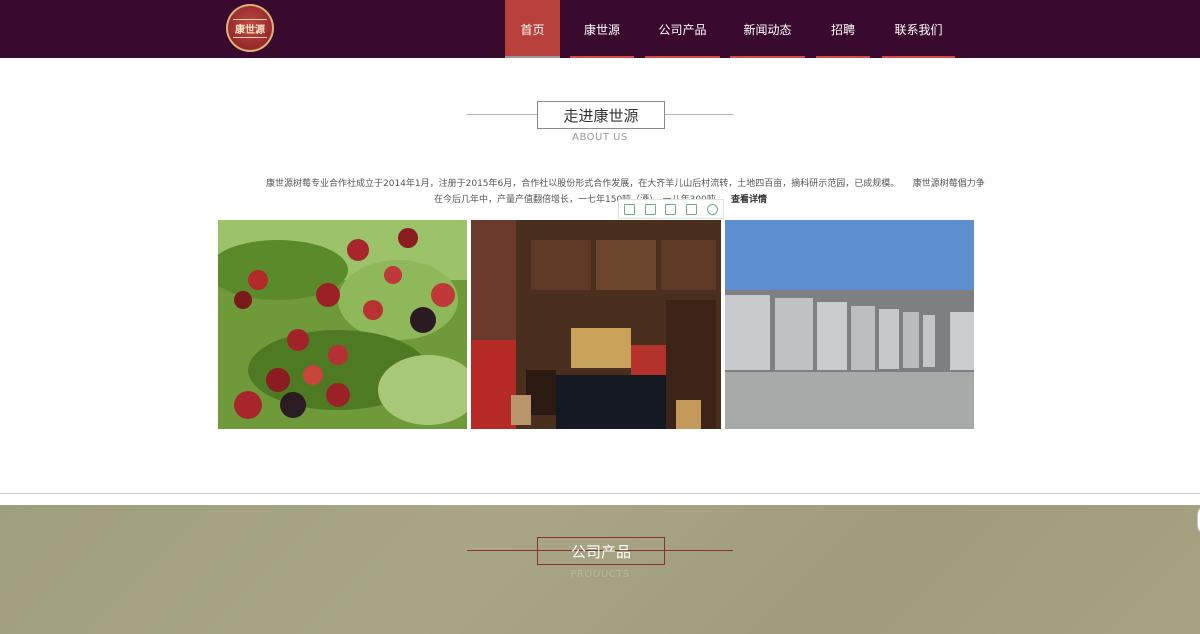 This screenshot has width=1200, height=634. I want to click on logo: 康世源, so click(250, 28).